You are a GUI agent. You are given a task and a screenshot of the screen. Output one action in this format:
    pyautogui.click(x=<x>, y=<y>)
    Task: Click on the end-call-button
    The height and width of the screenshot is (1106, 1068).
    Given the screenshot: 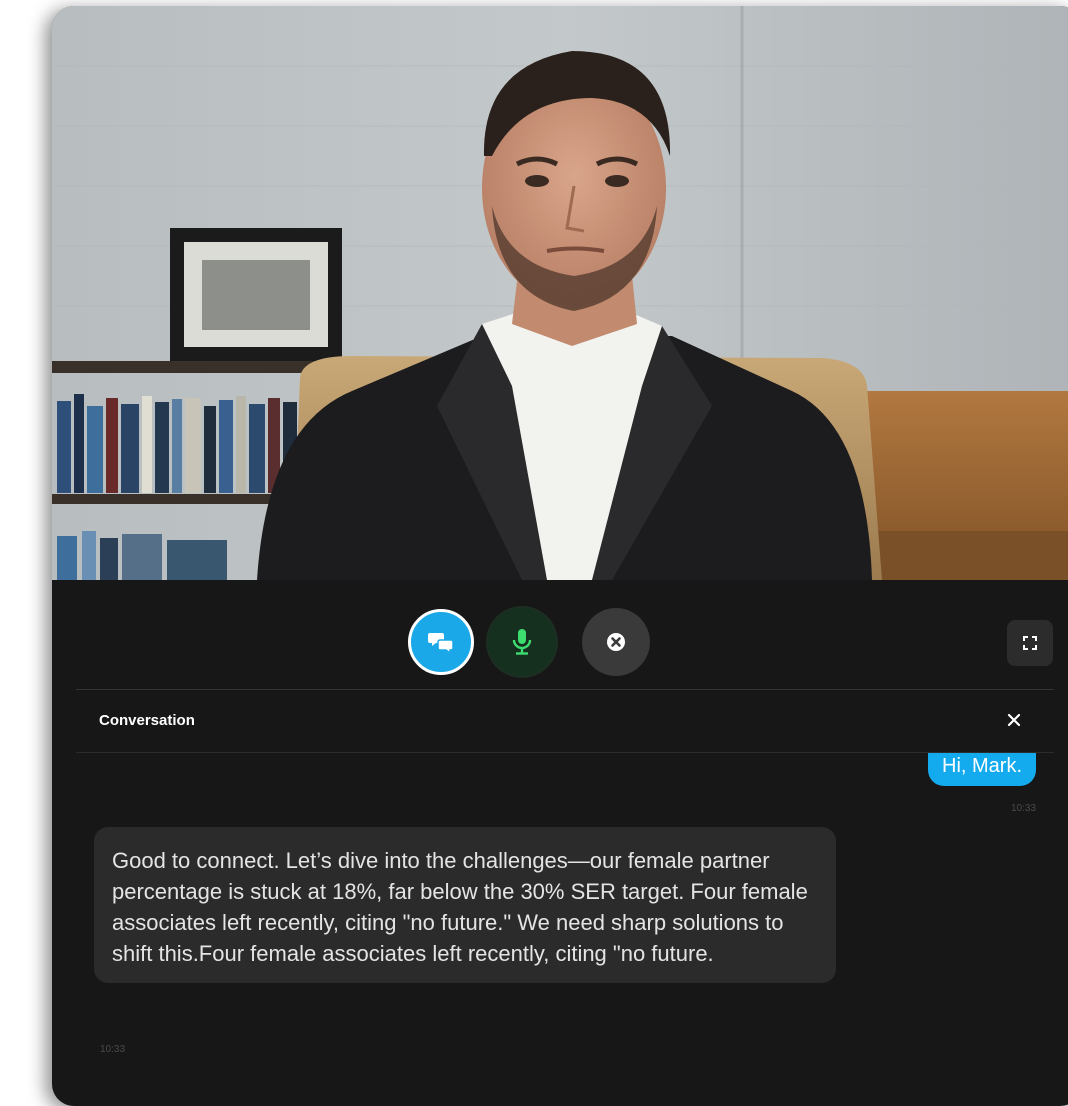 What is the action you would take?
    pyautogui.click(x=616, y=642)
    